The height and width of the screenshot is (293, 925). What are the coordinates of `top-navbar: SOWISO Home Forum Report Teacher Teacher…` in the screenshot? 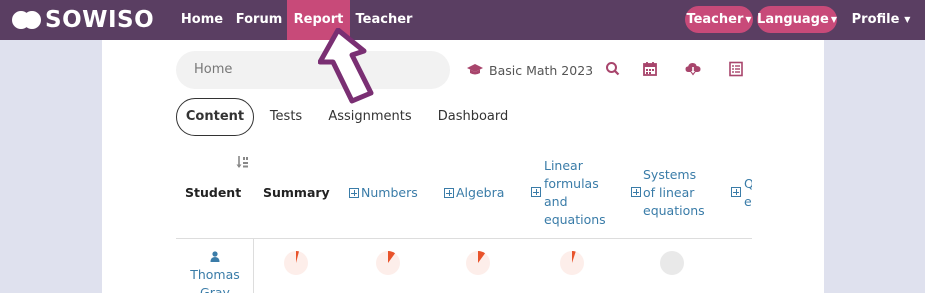 It's located at (462, 20).